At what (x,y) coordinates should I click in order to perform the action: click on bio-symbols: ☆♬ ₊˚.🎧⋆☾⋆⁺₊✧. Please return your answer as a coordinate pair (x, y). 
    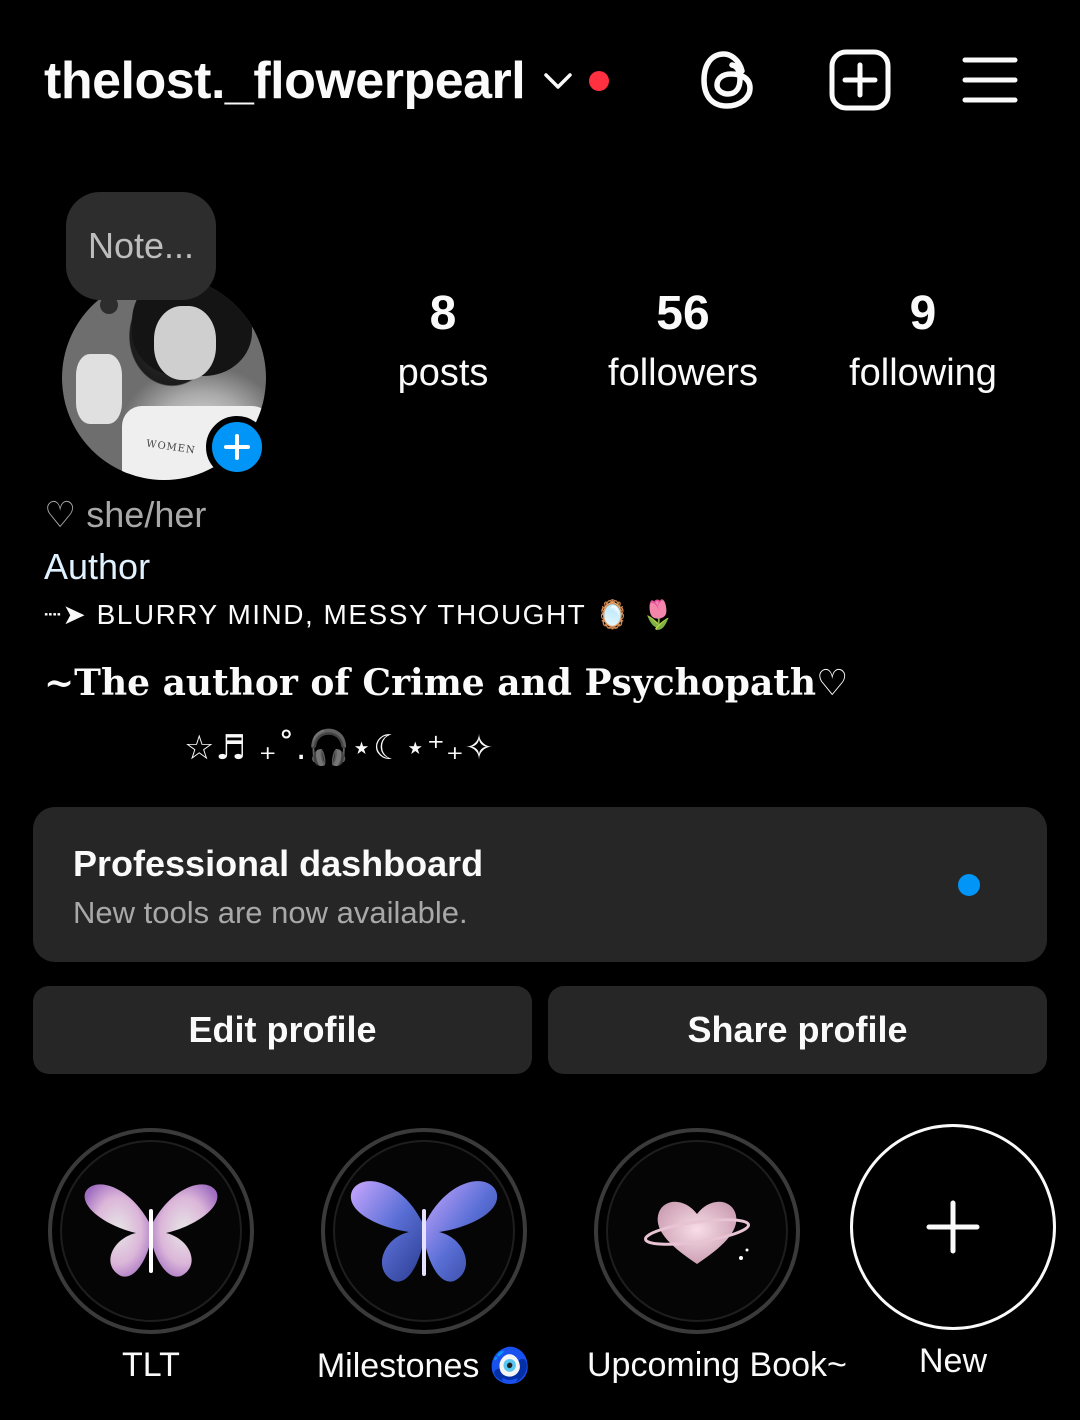
    Looking at the image, I should click on (339, 748).